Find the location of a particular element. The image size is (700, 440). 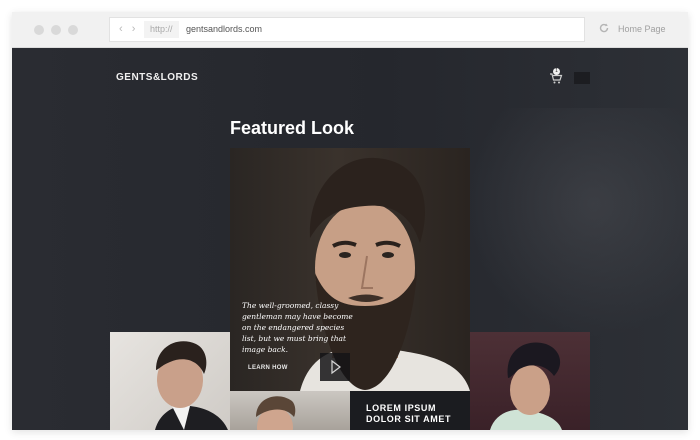

address-bar: ‹ › http:// gentsandlords.com is located at coordinates (347, 29).